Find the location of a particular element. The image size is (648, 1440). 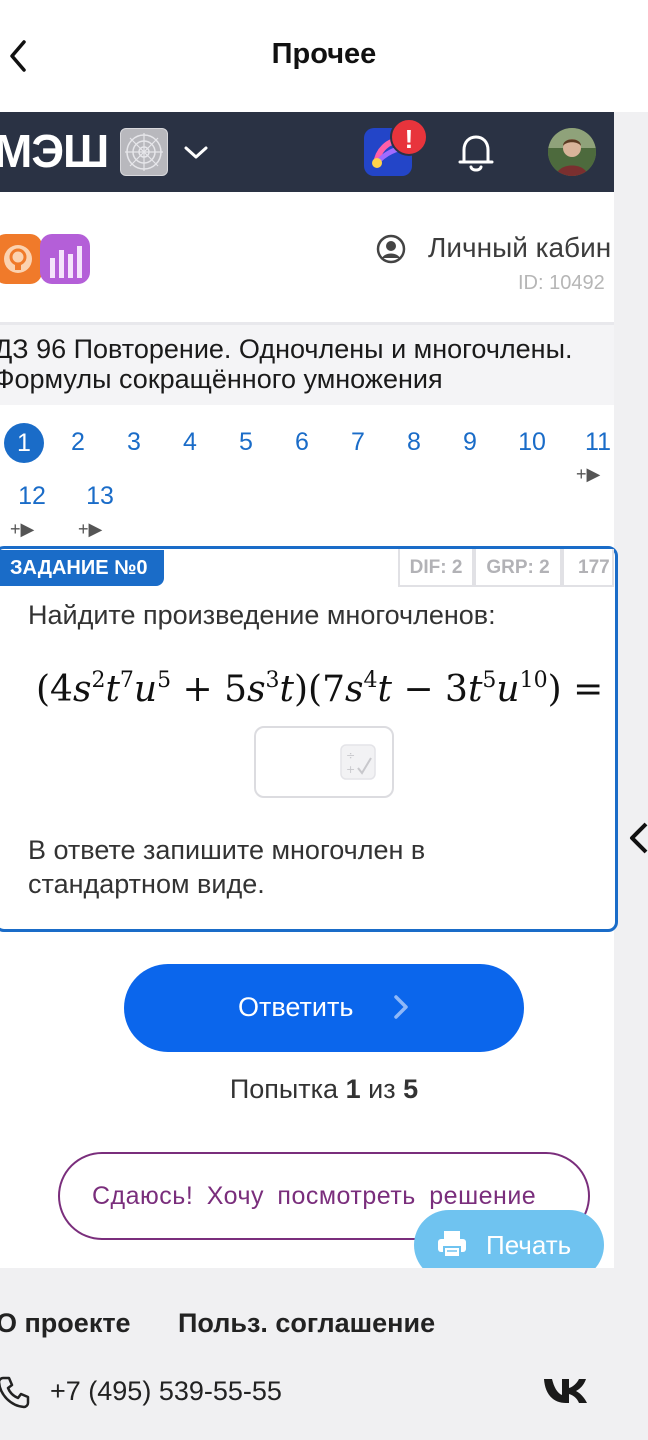

person-icon is located at coordinates (391, 249).